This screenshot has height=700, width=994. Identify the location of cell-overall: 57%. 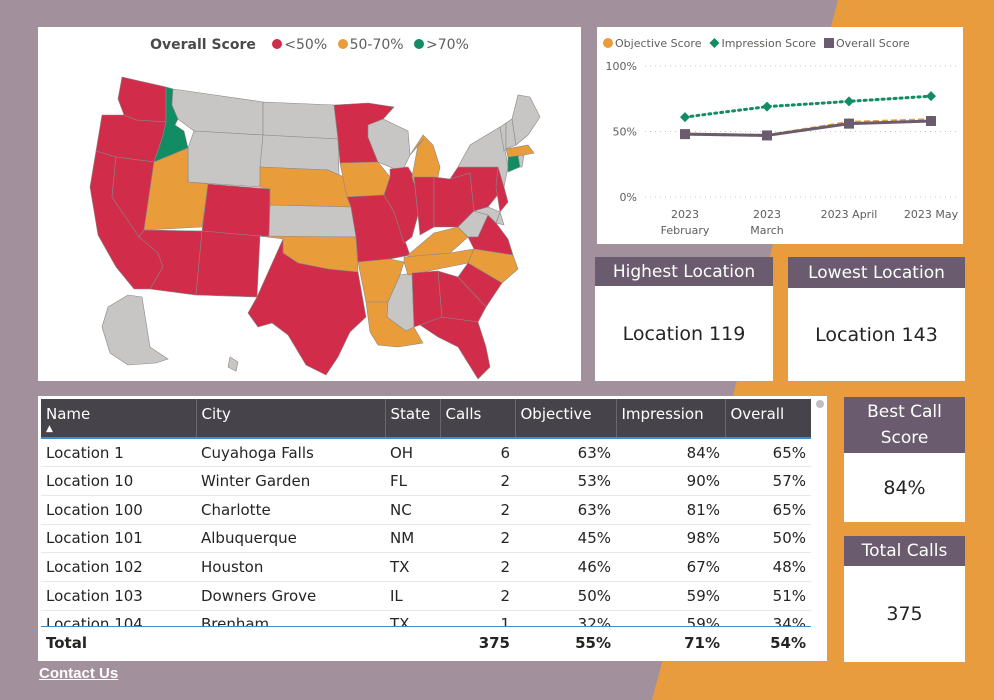
(768, 481).